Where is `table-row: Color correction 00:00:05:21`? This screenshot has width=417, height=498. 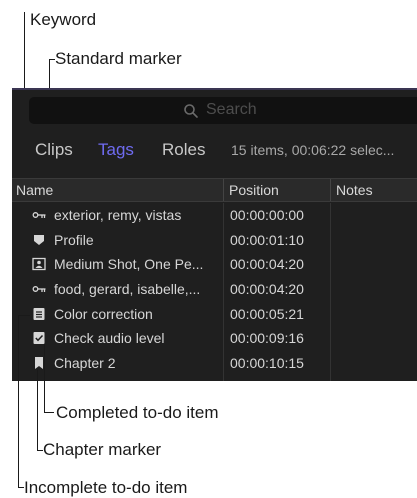
table-row: Color correction 00:00:05:21 is located at coordinates (214, 314).